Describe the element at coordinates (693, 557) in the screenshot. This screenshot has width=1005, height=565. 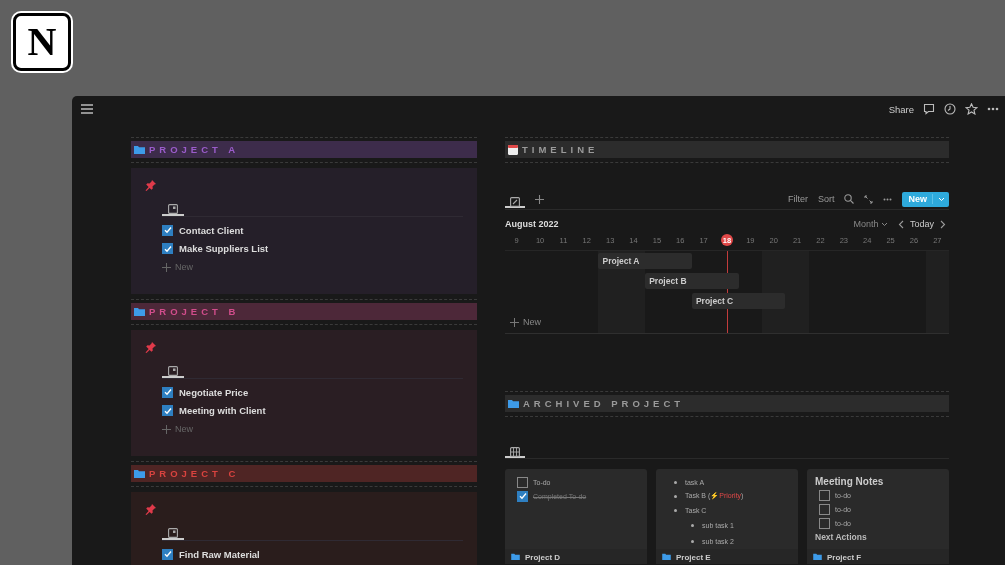
I see `card-title: Project E` at that location.